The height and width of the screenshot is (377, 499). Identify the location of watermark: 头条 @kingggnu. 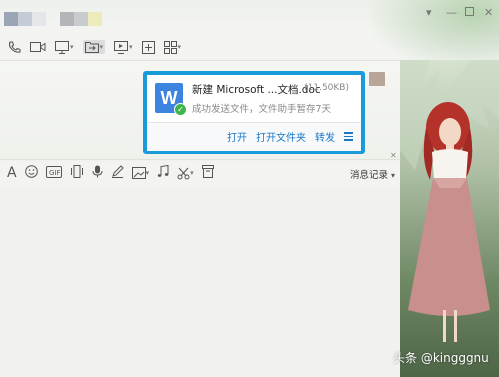
(441, 358).